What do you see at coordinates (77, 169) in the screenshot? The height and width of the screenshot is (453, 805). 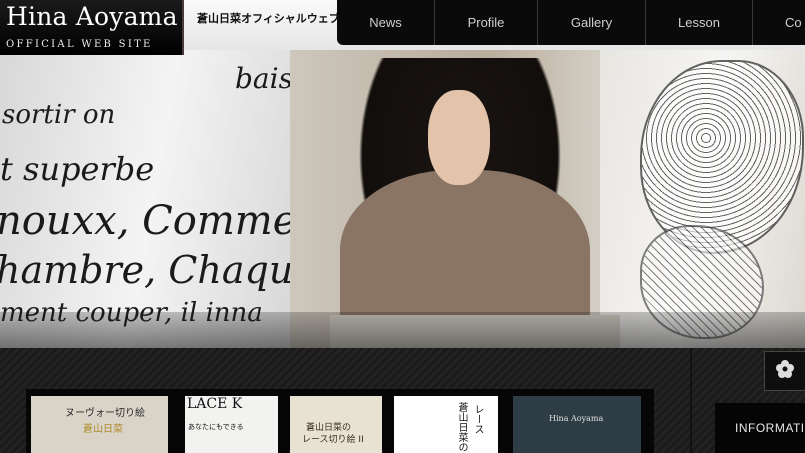 I see `script-line: t superbe` at bounding box center [77, 169].